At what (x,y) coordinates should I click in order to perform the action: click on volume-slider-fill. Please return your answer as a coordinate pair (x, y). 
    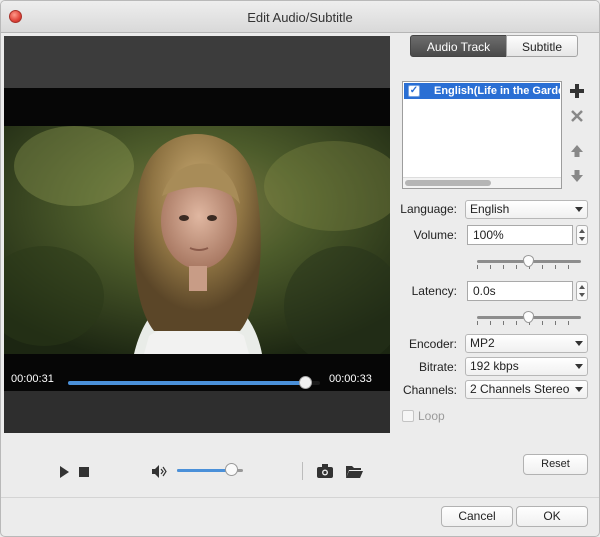
    Looking at the image, I should click on (204, 470).